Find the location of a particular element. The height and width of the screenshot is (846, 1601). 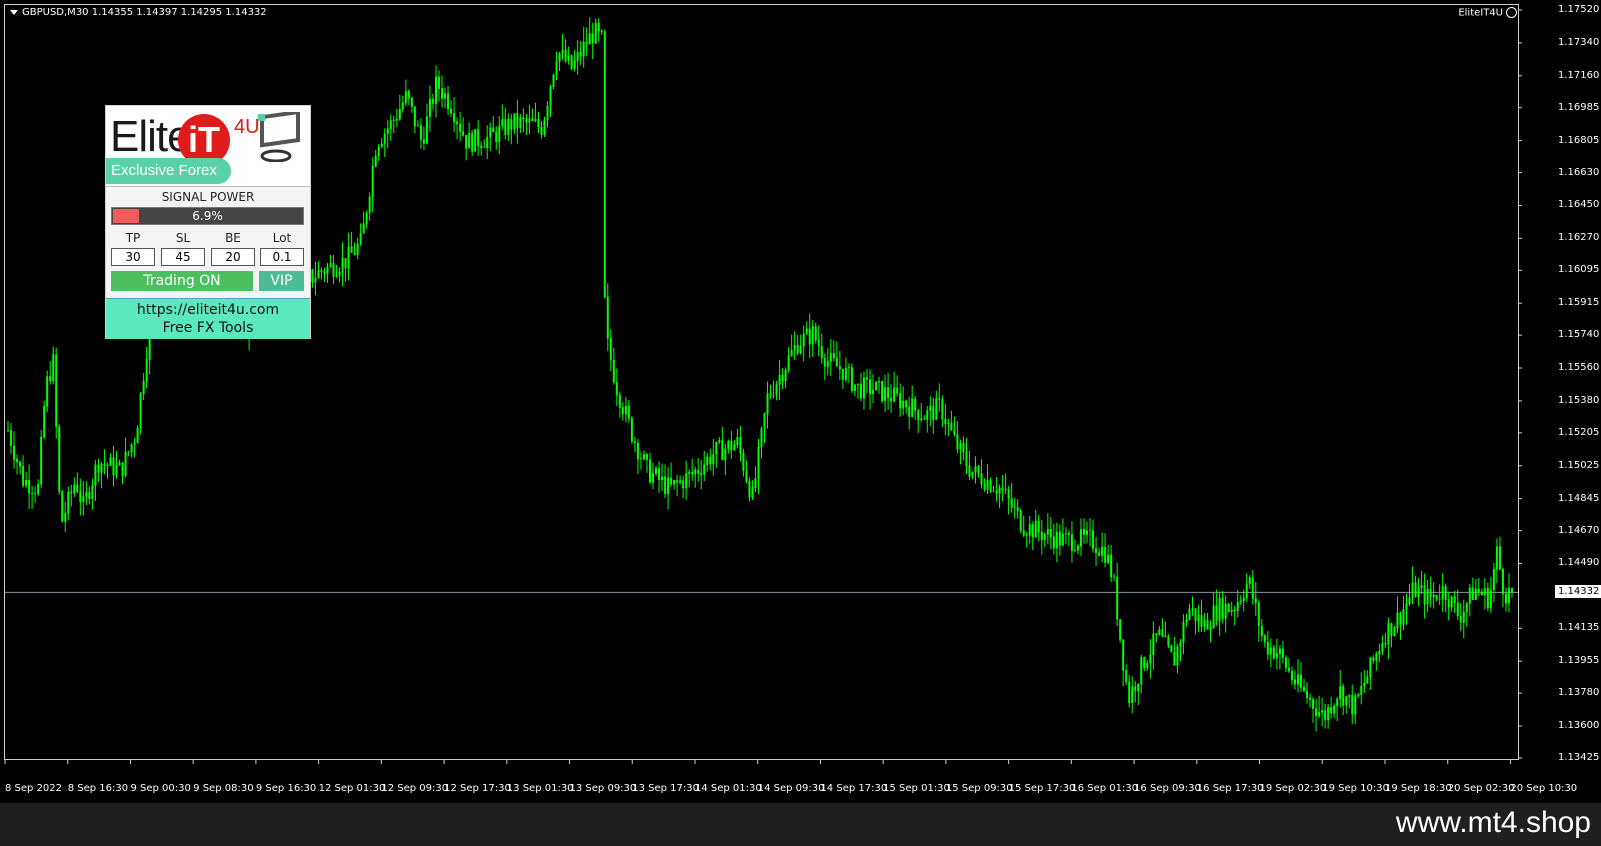

price-tick-label: 1.15380 is located at coordinates (1579, 400).